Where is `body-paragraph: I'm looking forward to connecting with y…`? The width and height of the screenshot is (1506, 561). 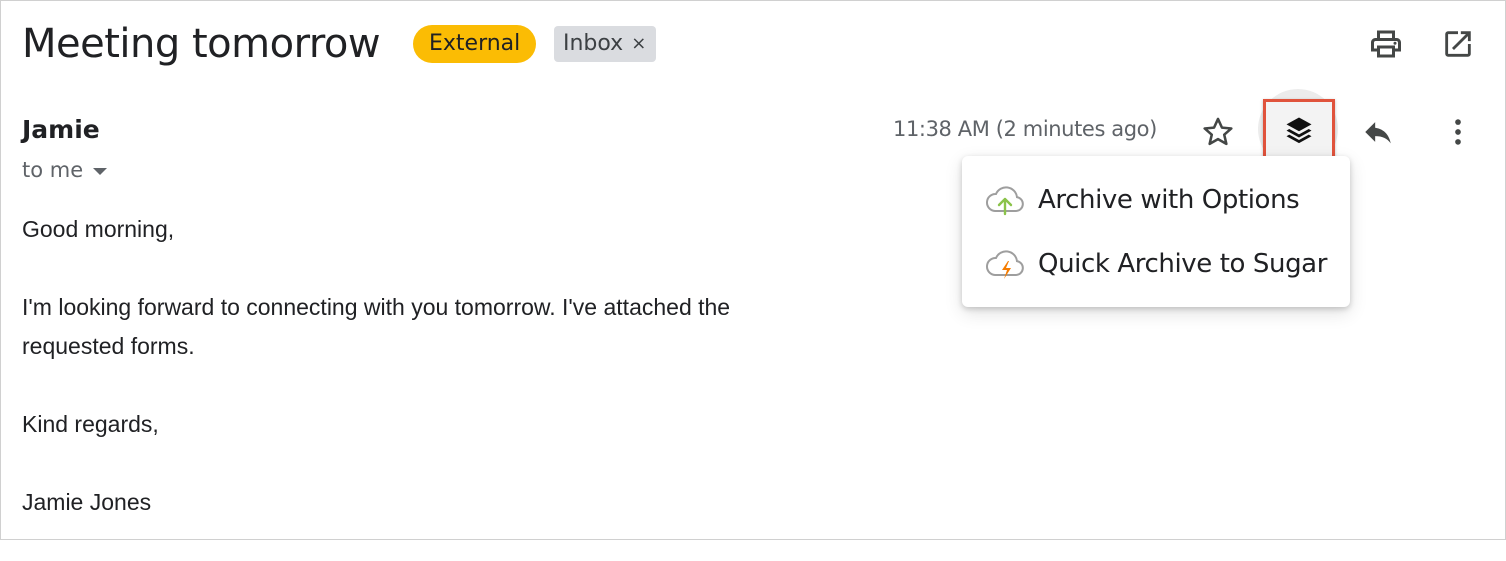
body-paragraph: I'm looking forward to connecting with y… is located at coordinates (442, 327).